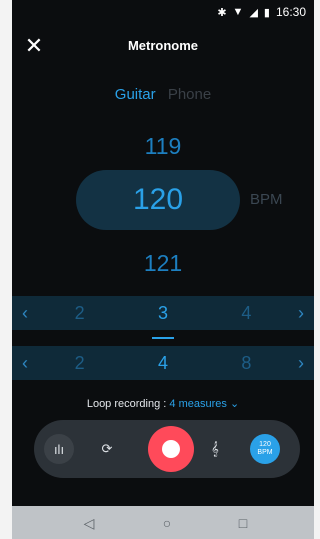 The image size is (320, 539). What do you see at coordinates (290, 12) in the screenshot?
I see `status-time: 16:30` at bounding box center [290, 12].